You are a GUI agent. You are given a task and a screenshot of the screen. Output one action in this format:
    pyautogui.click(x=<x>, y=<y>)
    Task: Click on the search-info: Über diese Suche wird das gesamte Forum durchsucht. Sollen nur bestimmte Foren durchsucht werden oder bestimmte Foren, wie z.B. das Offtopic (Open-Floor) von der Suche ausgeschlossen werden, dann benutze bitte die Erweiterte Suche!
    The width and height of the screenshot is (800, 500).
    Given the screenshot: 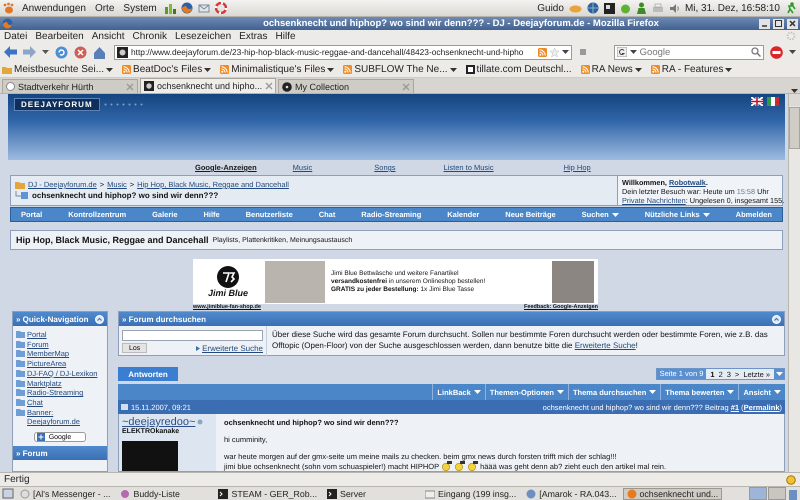 What is the action you would take?
    pyautogui.click(x=520, y=340)
    